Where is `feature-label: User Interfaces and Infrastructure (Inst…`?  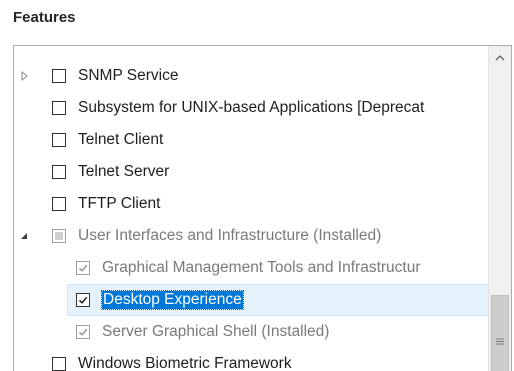
feature-label: User Interfaces and Infrastructure (Inst… is located at coordinates (230, 235).